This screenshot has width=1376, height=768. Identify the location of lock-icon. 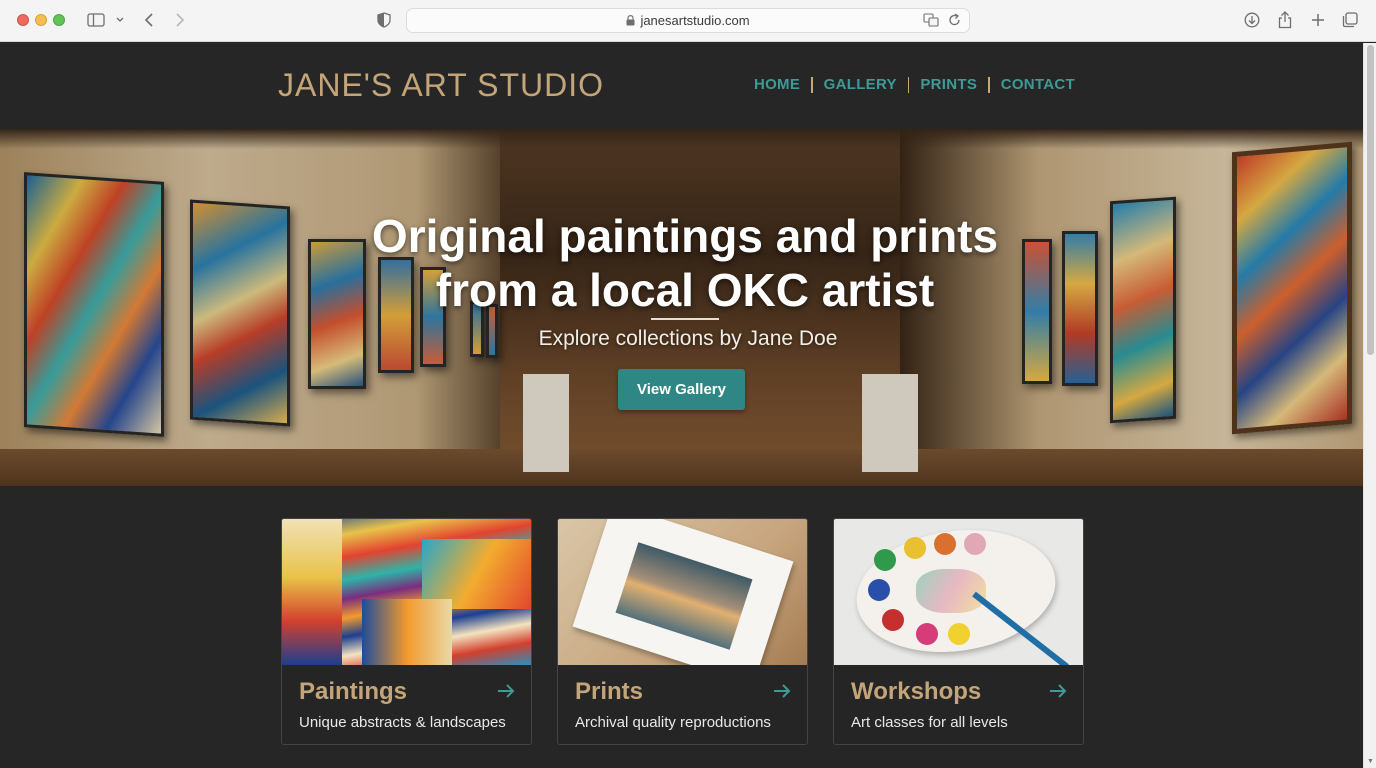
(630, 20).